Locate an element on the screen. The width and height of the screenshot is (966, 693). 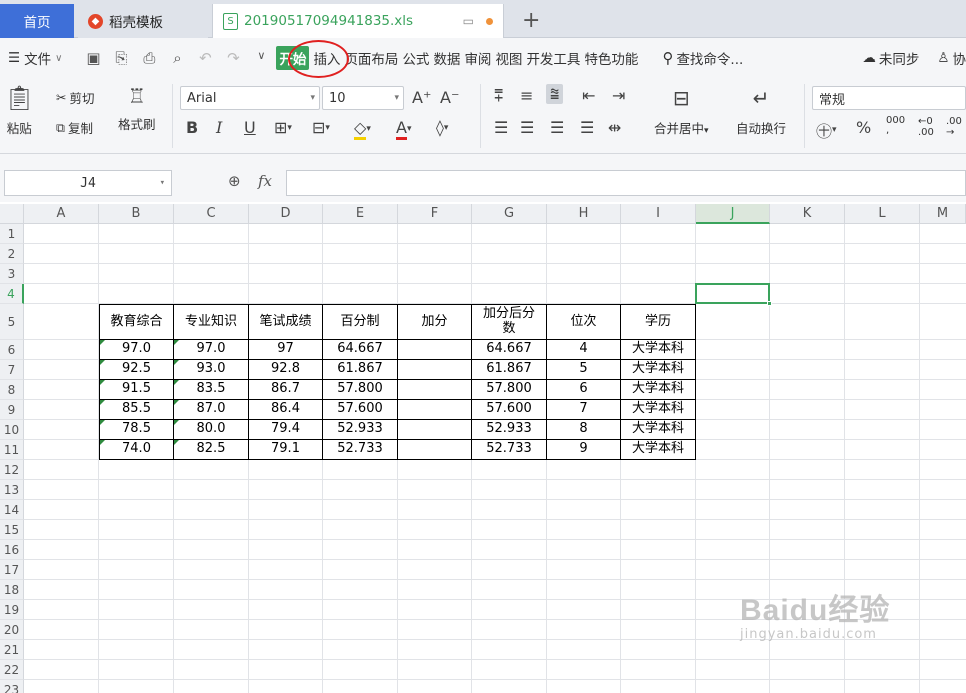
table-cell: 80.0 is located at coordinates (211, 430).